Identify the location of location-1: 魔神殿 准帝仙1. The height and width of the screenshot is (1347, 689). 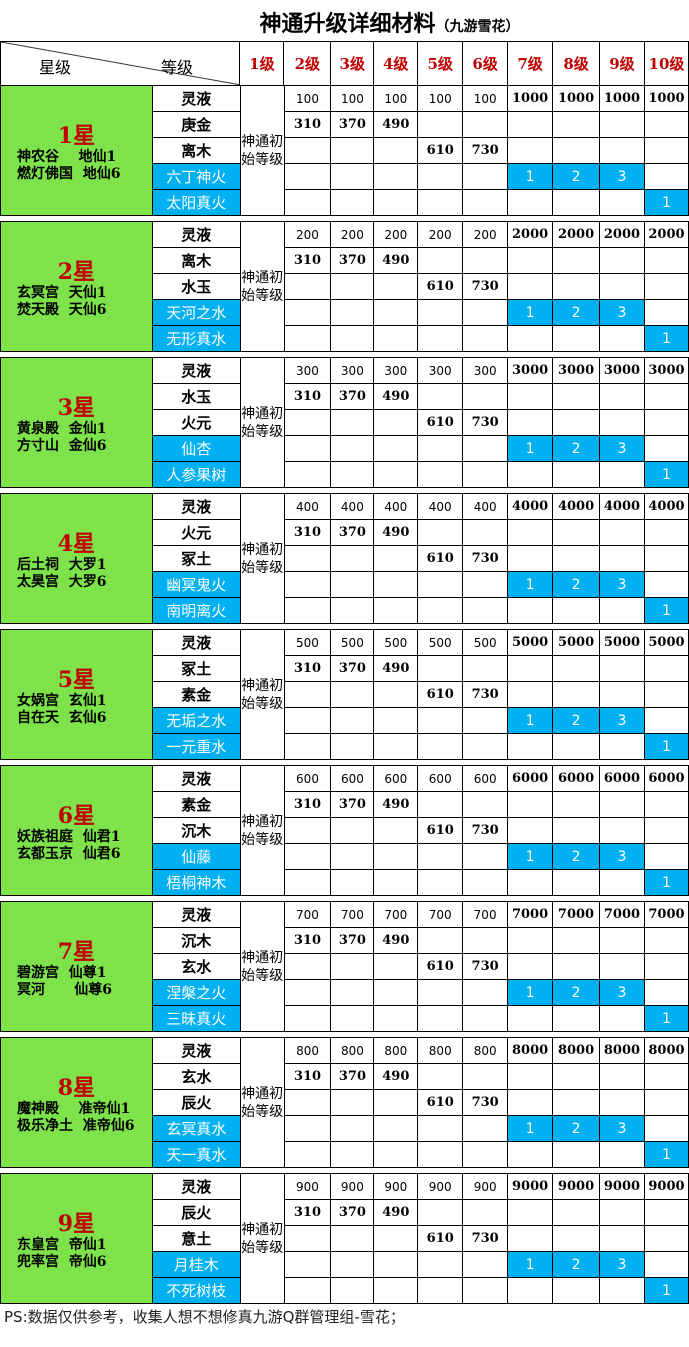
(74, 1108).